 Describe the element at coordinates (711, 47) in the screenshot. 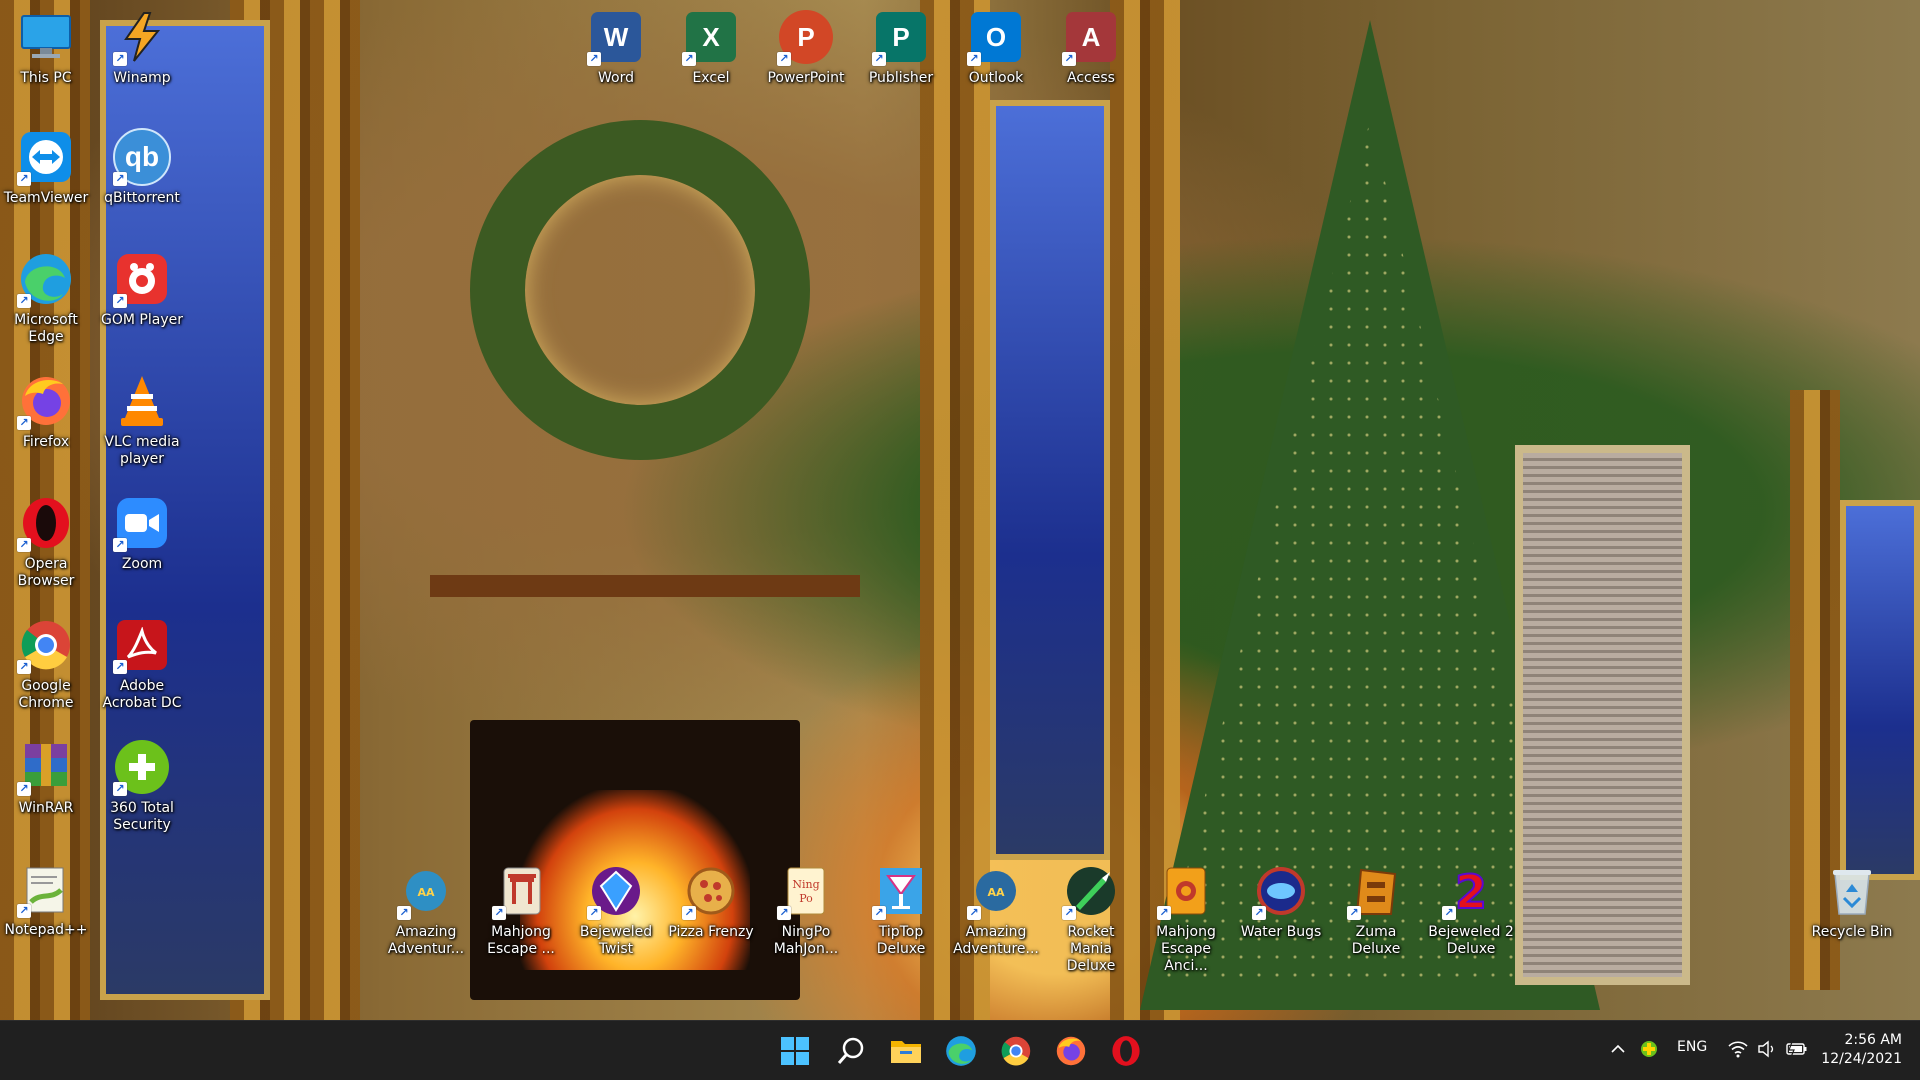

I see `desktop-icon-excel: X ↗ Excel` at that location.